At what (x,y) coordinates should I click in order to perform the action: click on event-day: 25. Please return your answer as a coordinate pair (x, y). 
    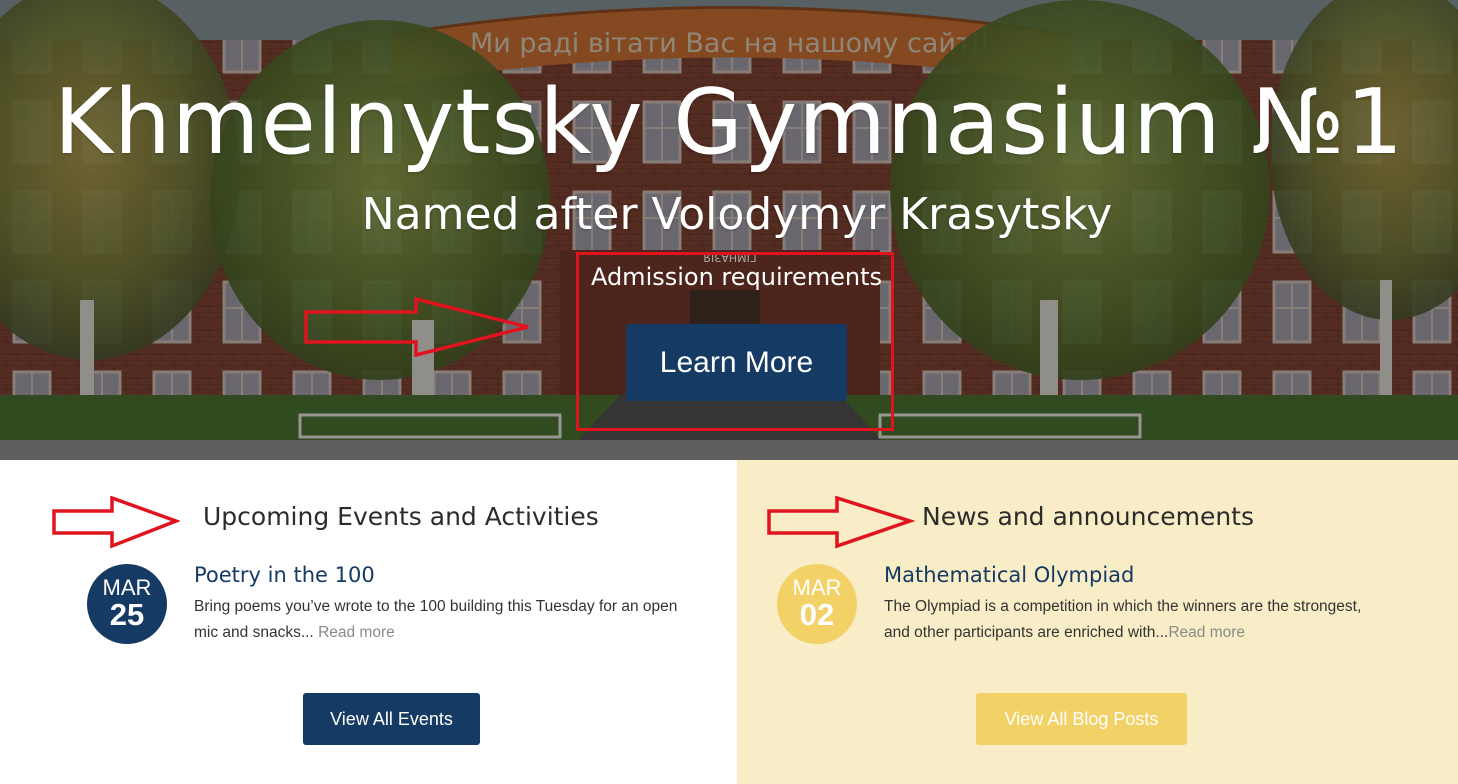
    Looking at the image, I should click on (127, 614).